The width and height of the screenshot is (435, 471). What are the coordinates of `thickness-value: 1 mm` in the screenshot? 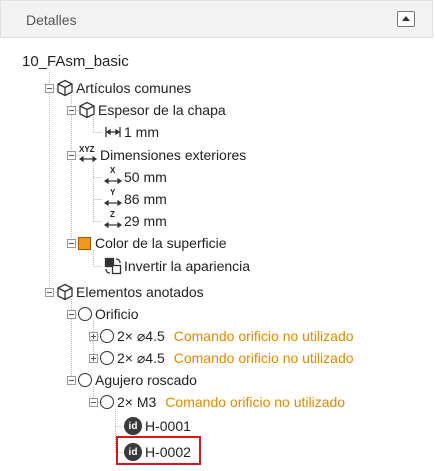 It's located at (141, 132).